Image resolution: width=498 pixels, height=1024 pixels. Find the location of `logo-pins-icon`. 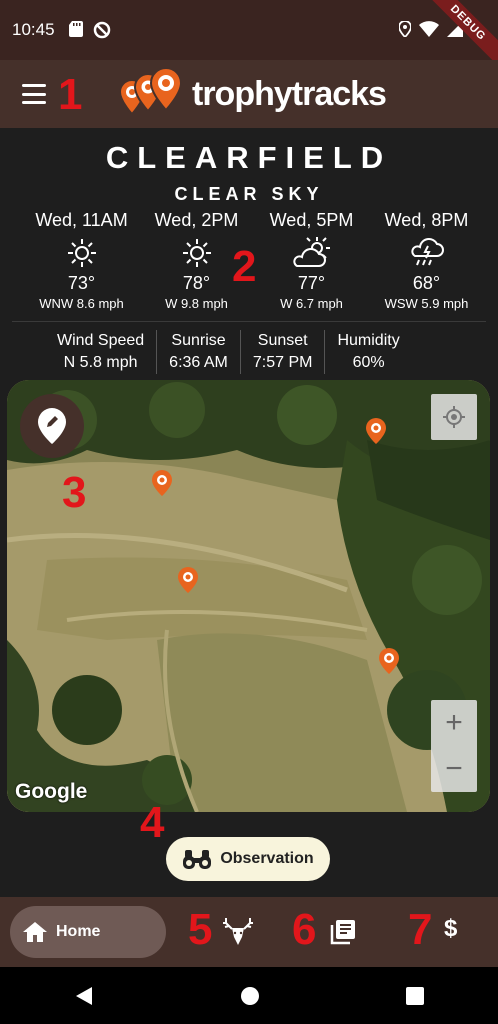

logo-pins-icon is located at coordinates (150, 91).